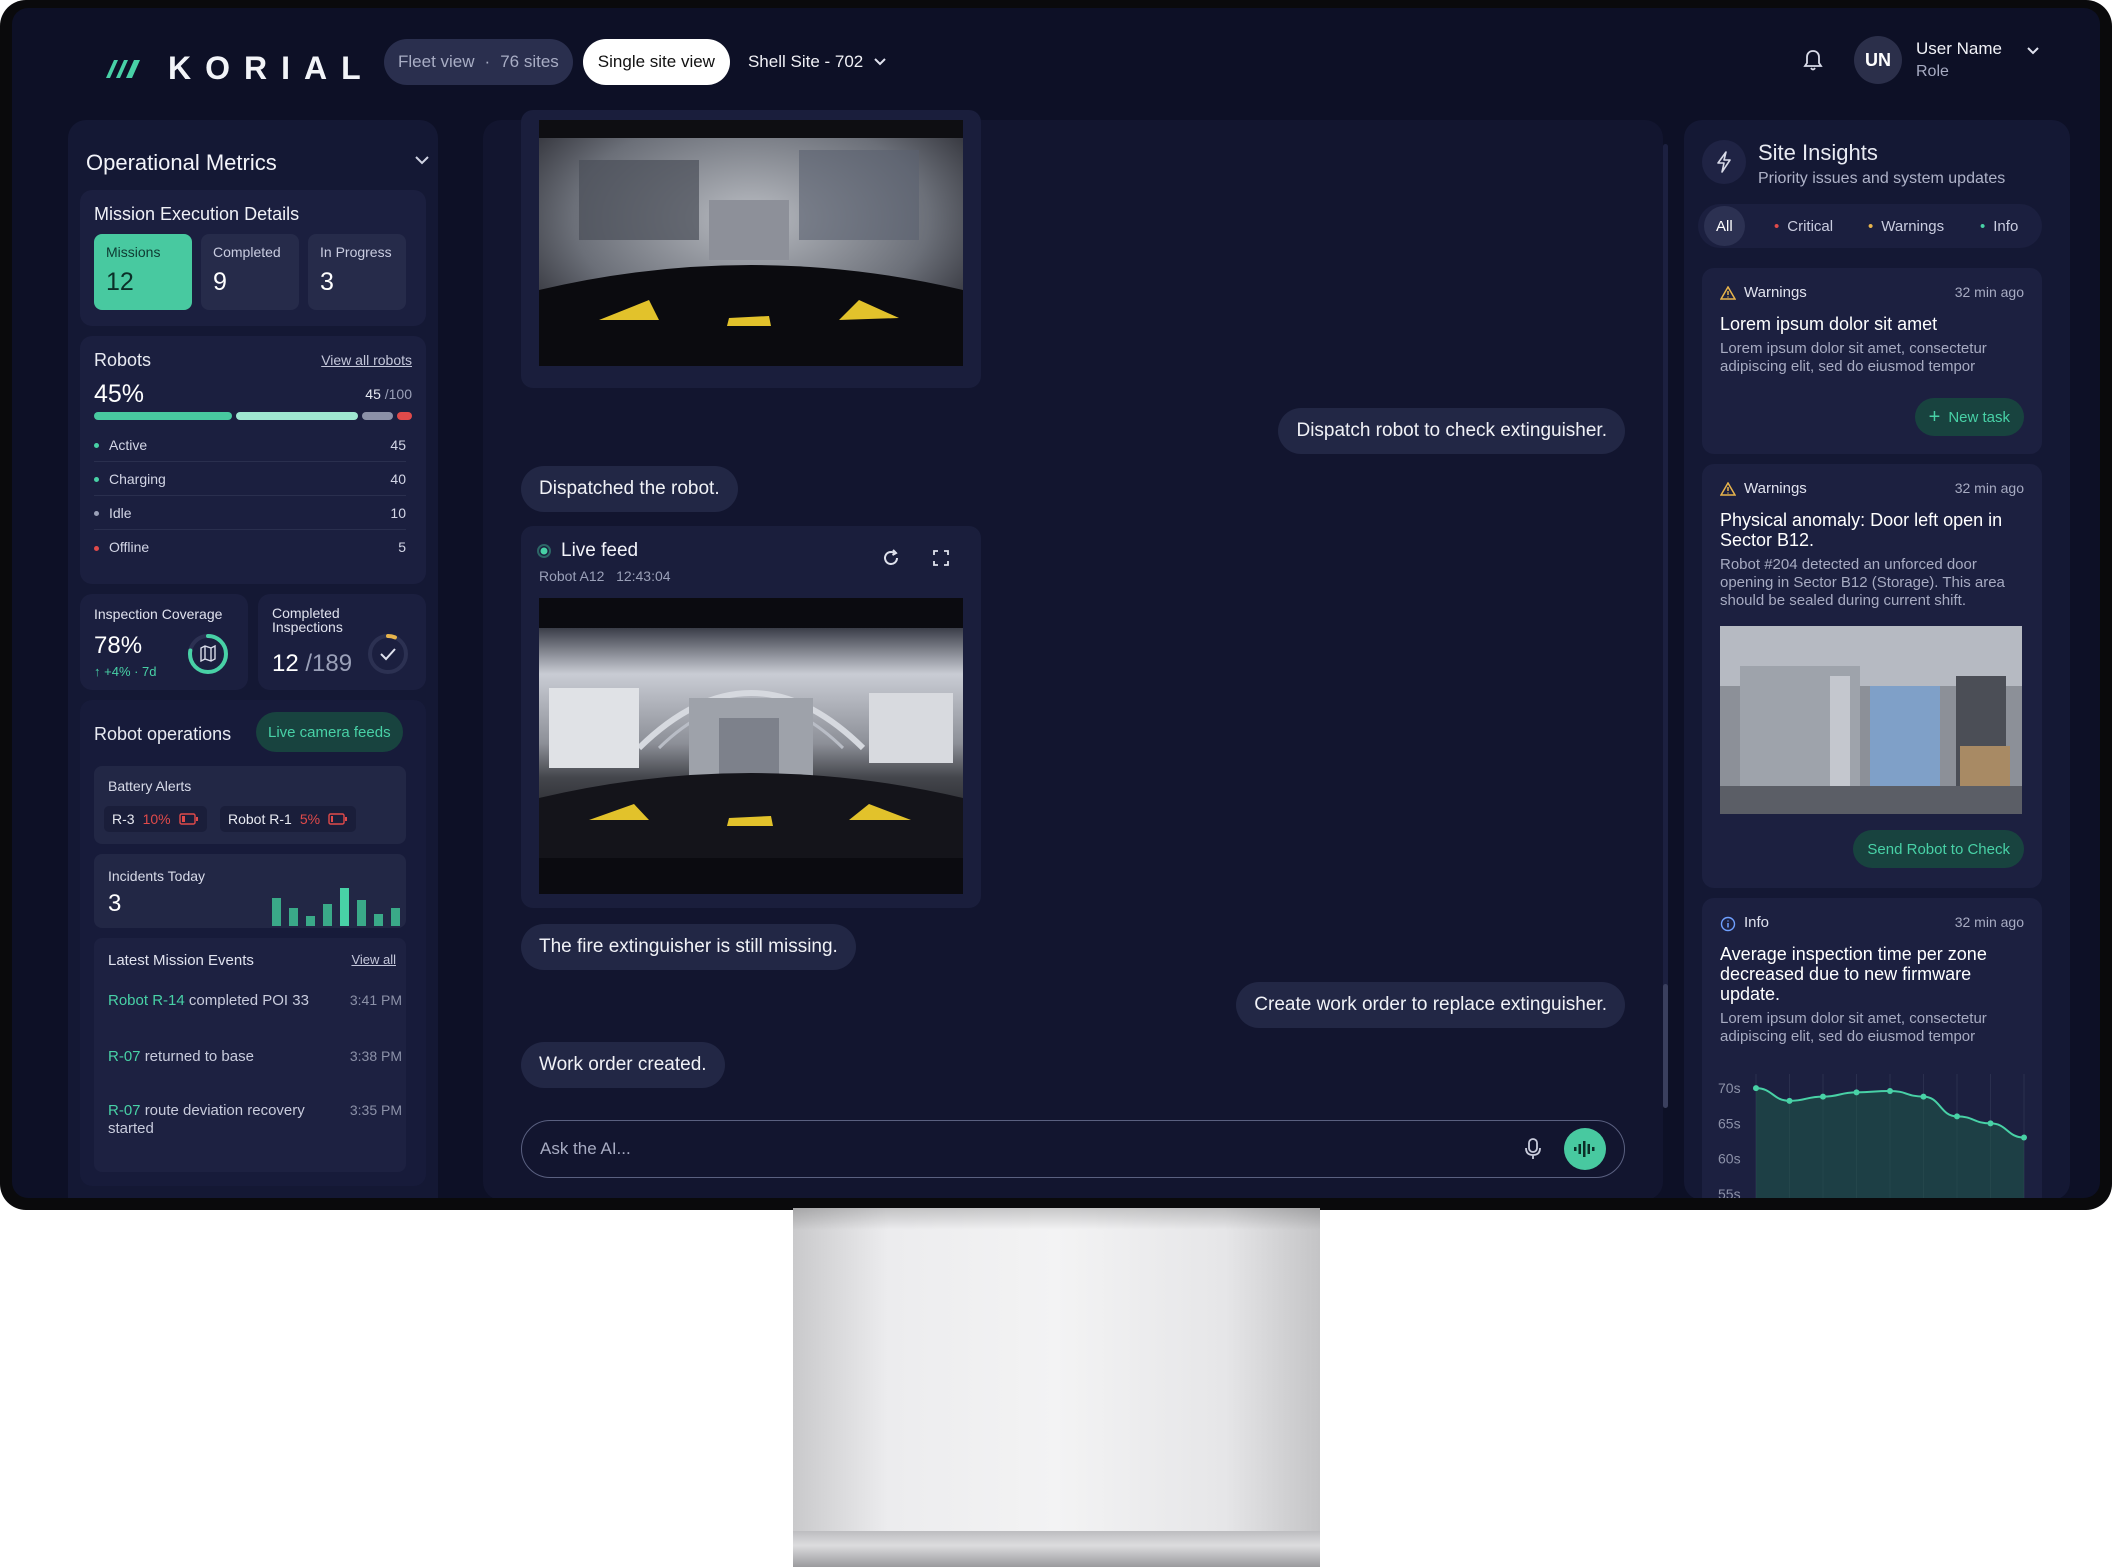  I want to click on door-anomaly-image, so click(1871, 720).